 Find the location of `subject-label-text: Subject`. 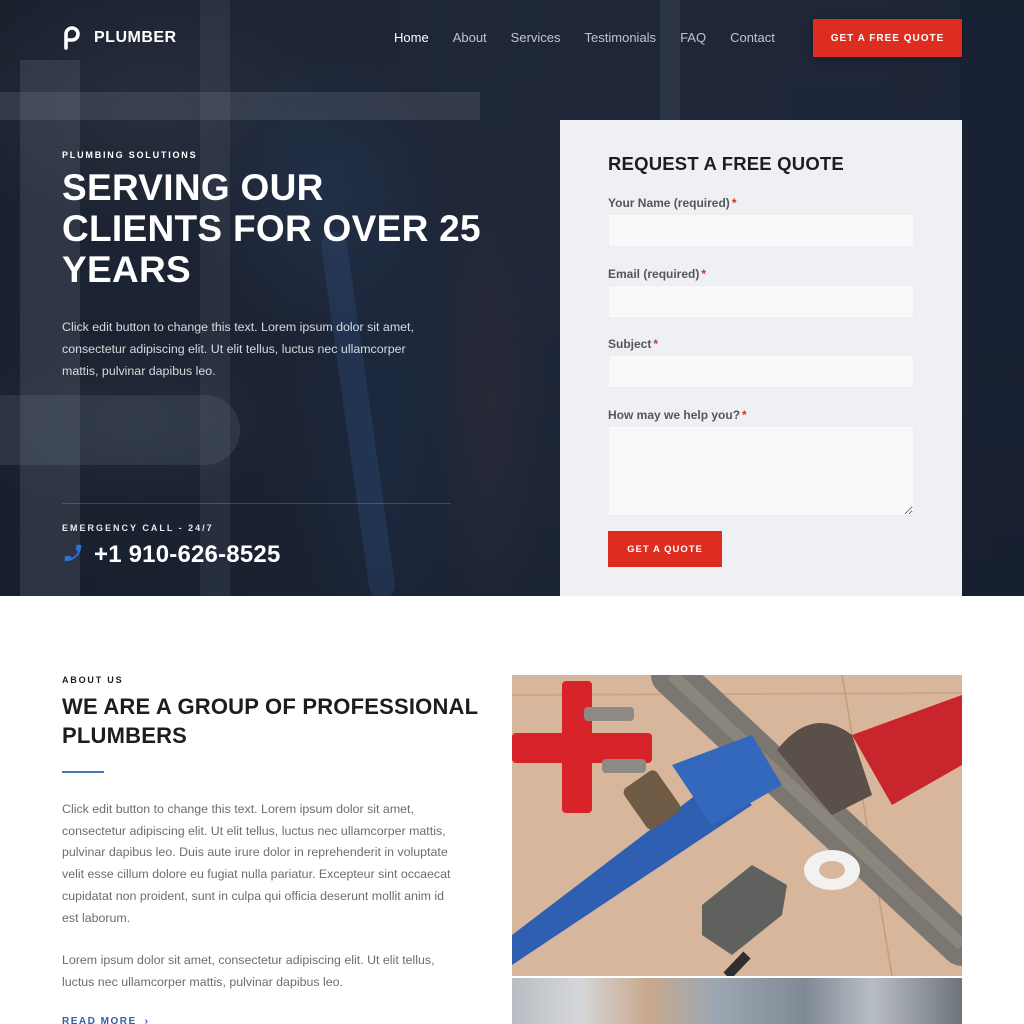

subject-label-text: Subject is located at coordinates (630, 344).